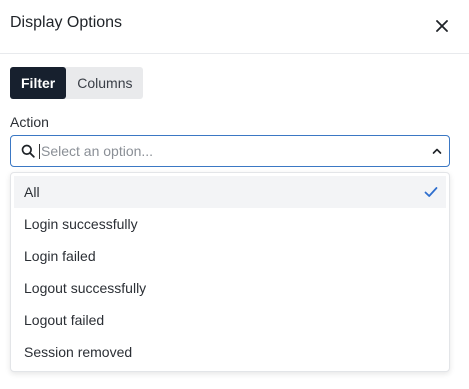  I want to click on check-icon, so click(431, 192).